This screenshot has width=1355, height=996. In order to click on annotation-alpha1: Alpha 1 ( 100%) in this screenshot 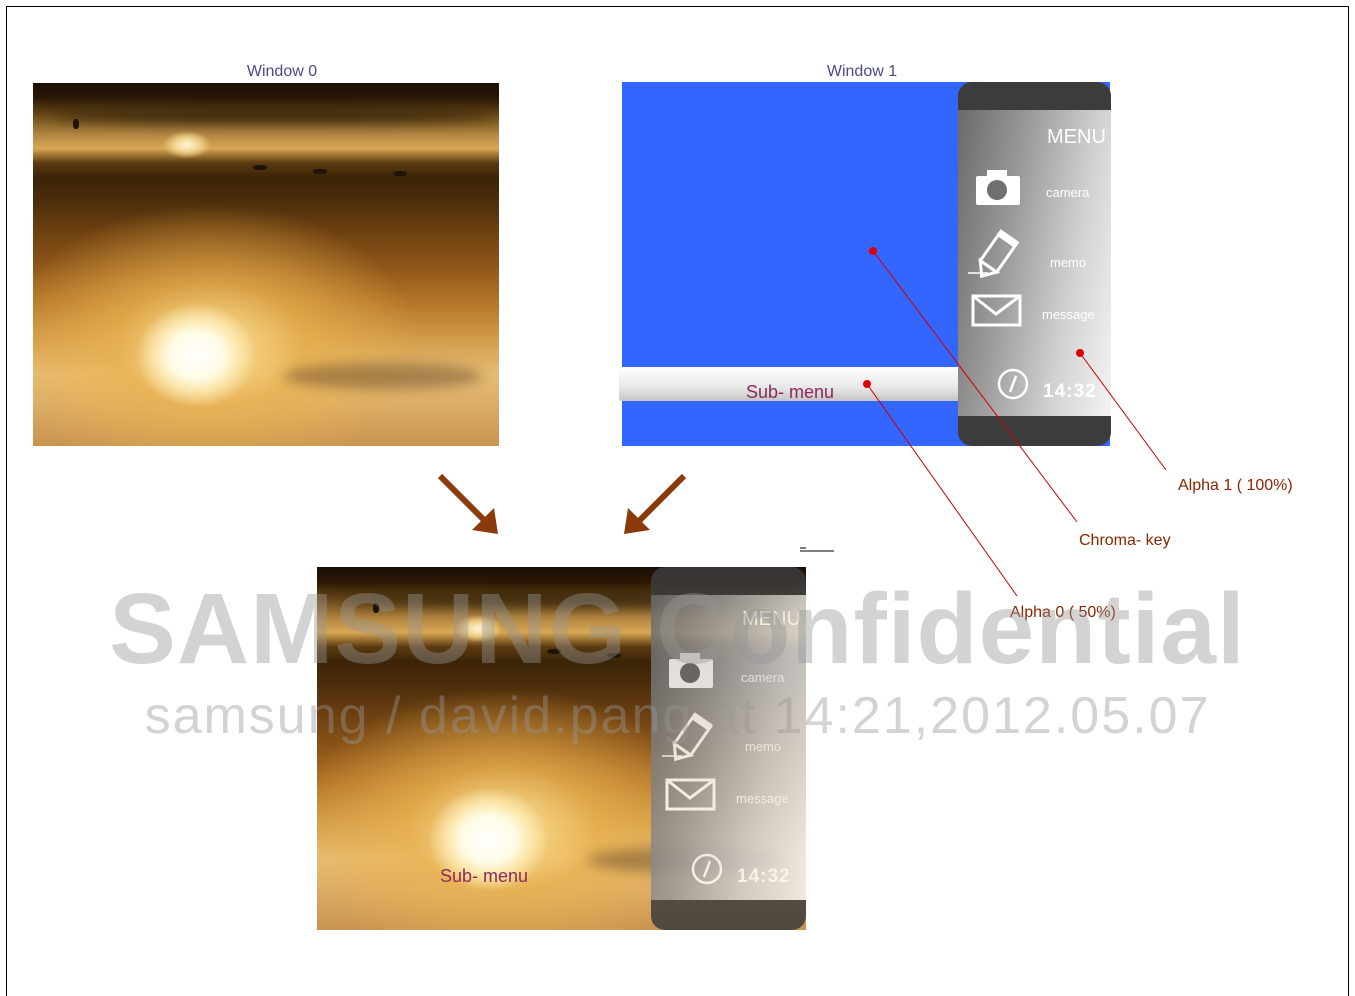, I will do `click(1235, 485)`.